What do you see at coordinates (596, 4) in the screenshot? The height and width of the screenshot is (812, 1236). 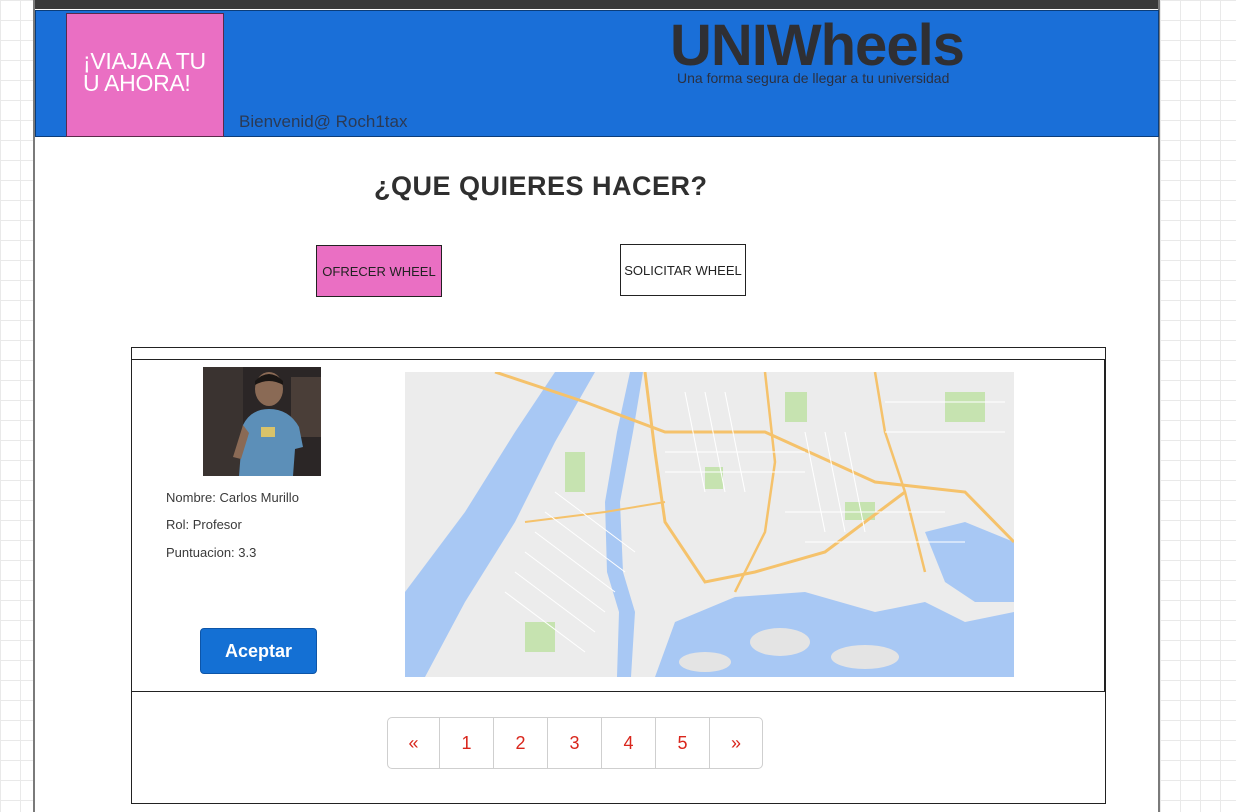 I see `top-bar` at bounding box center [596, 4].